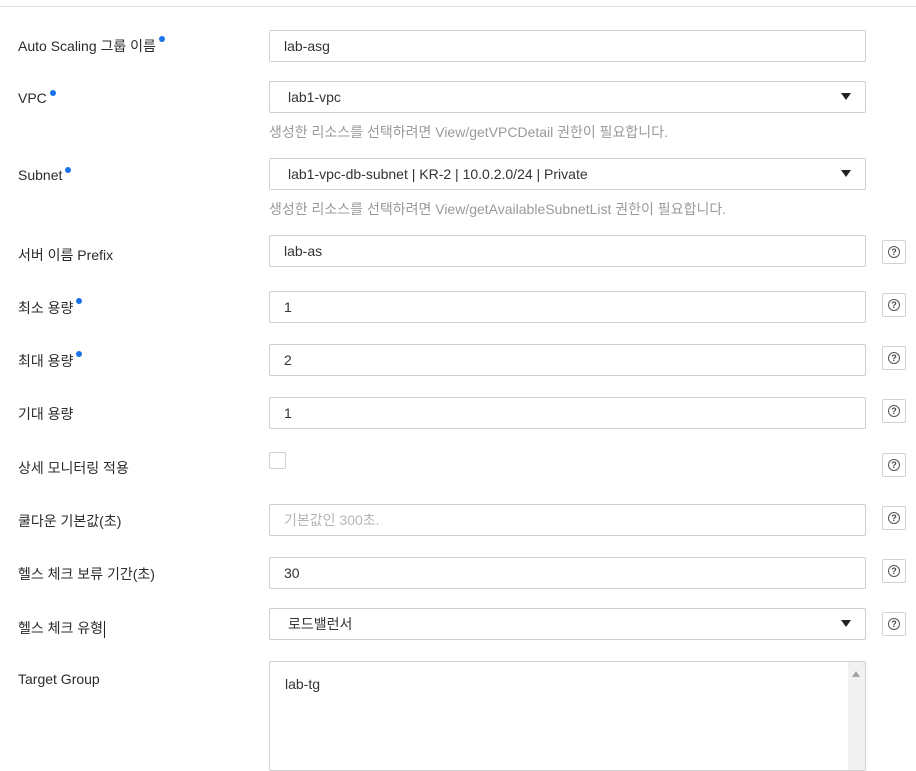  Describe the element at coordinates (50, 308) in the screenshot. I see `min-capacity-label: 최소 용량` at that location.